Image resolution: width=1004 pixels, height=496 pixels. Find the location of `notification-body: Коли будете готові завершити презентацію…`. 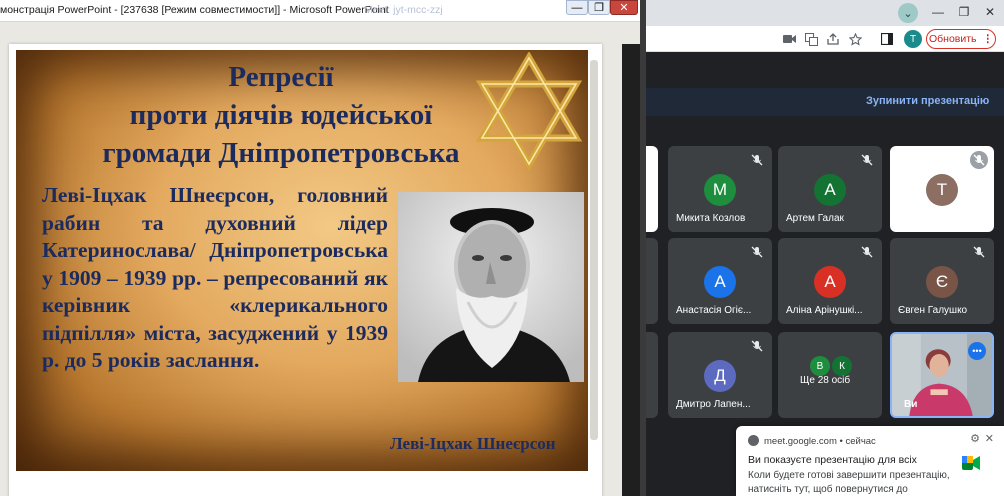

notification-body: Коли будете готові завершити презентацію… is located at coordinates (849, 482).